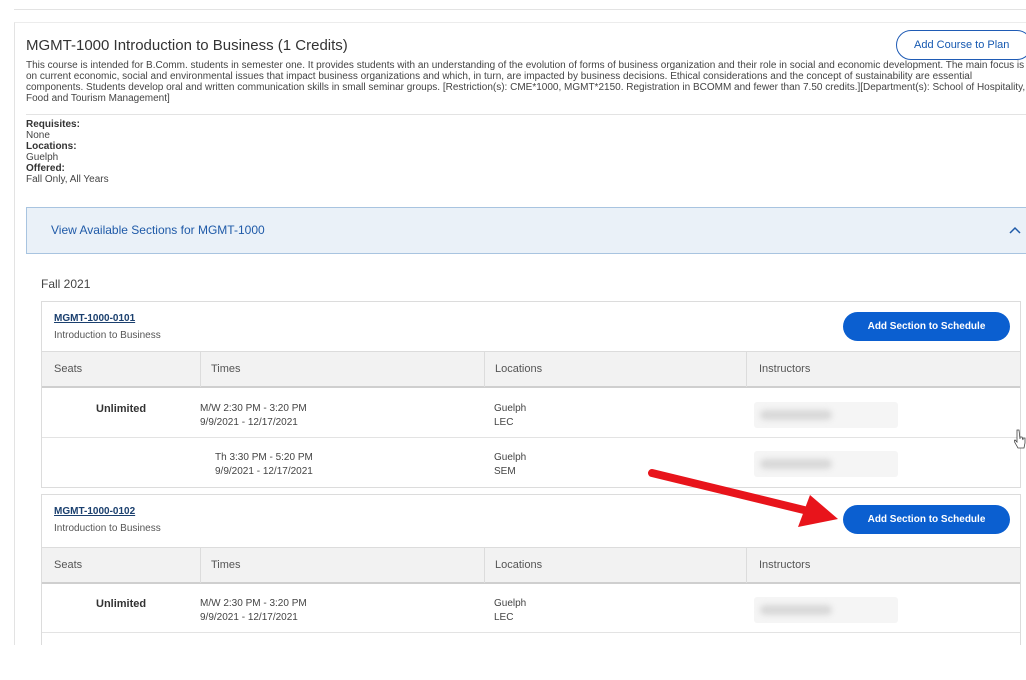  I want to click on view-sections-title: View Available Sections for MGMT-1000, so click(158, 230).